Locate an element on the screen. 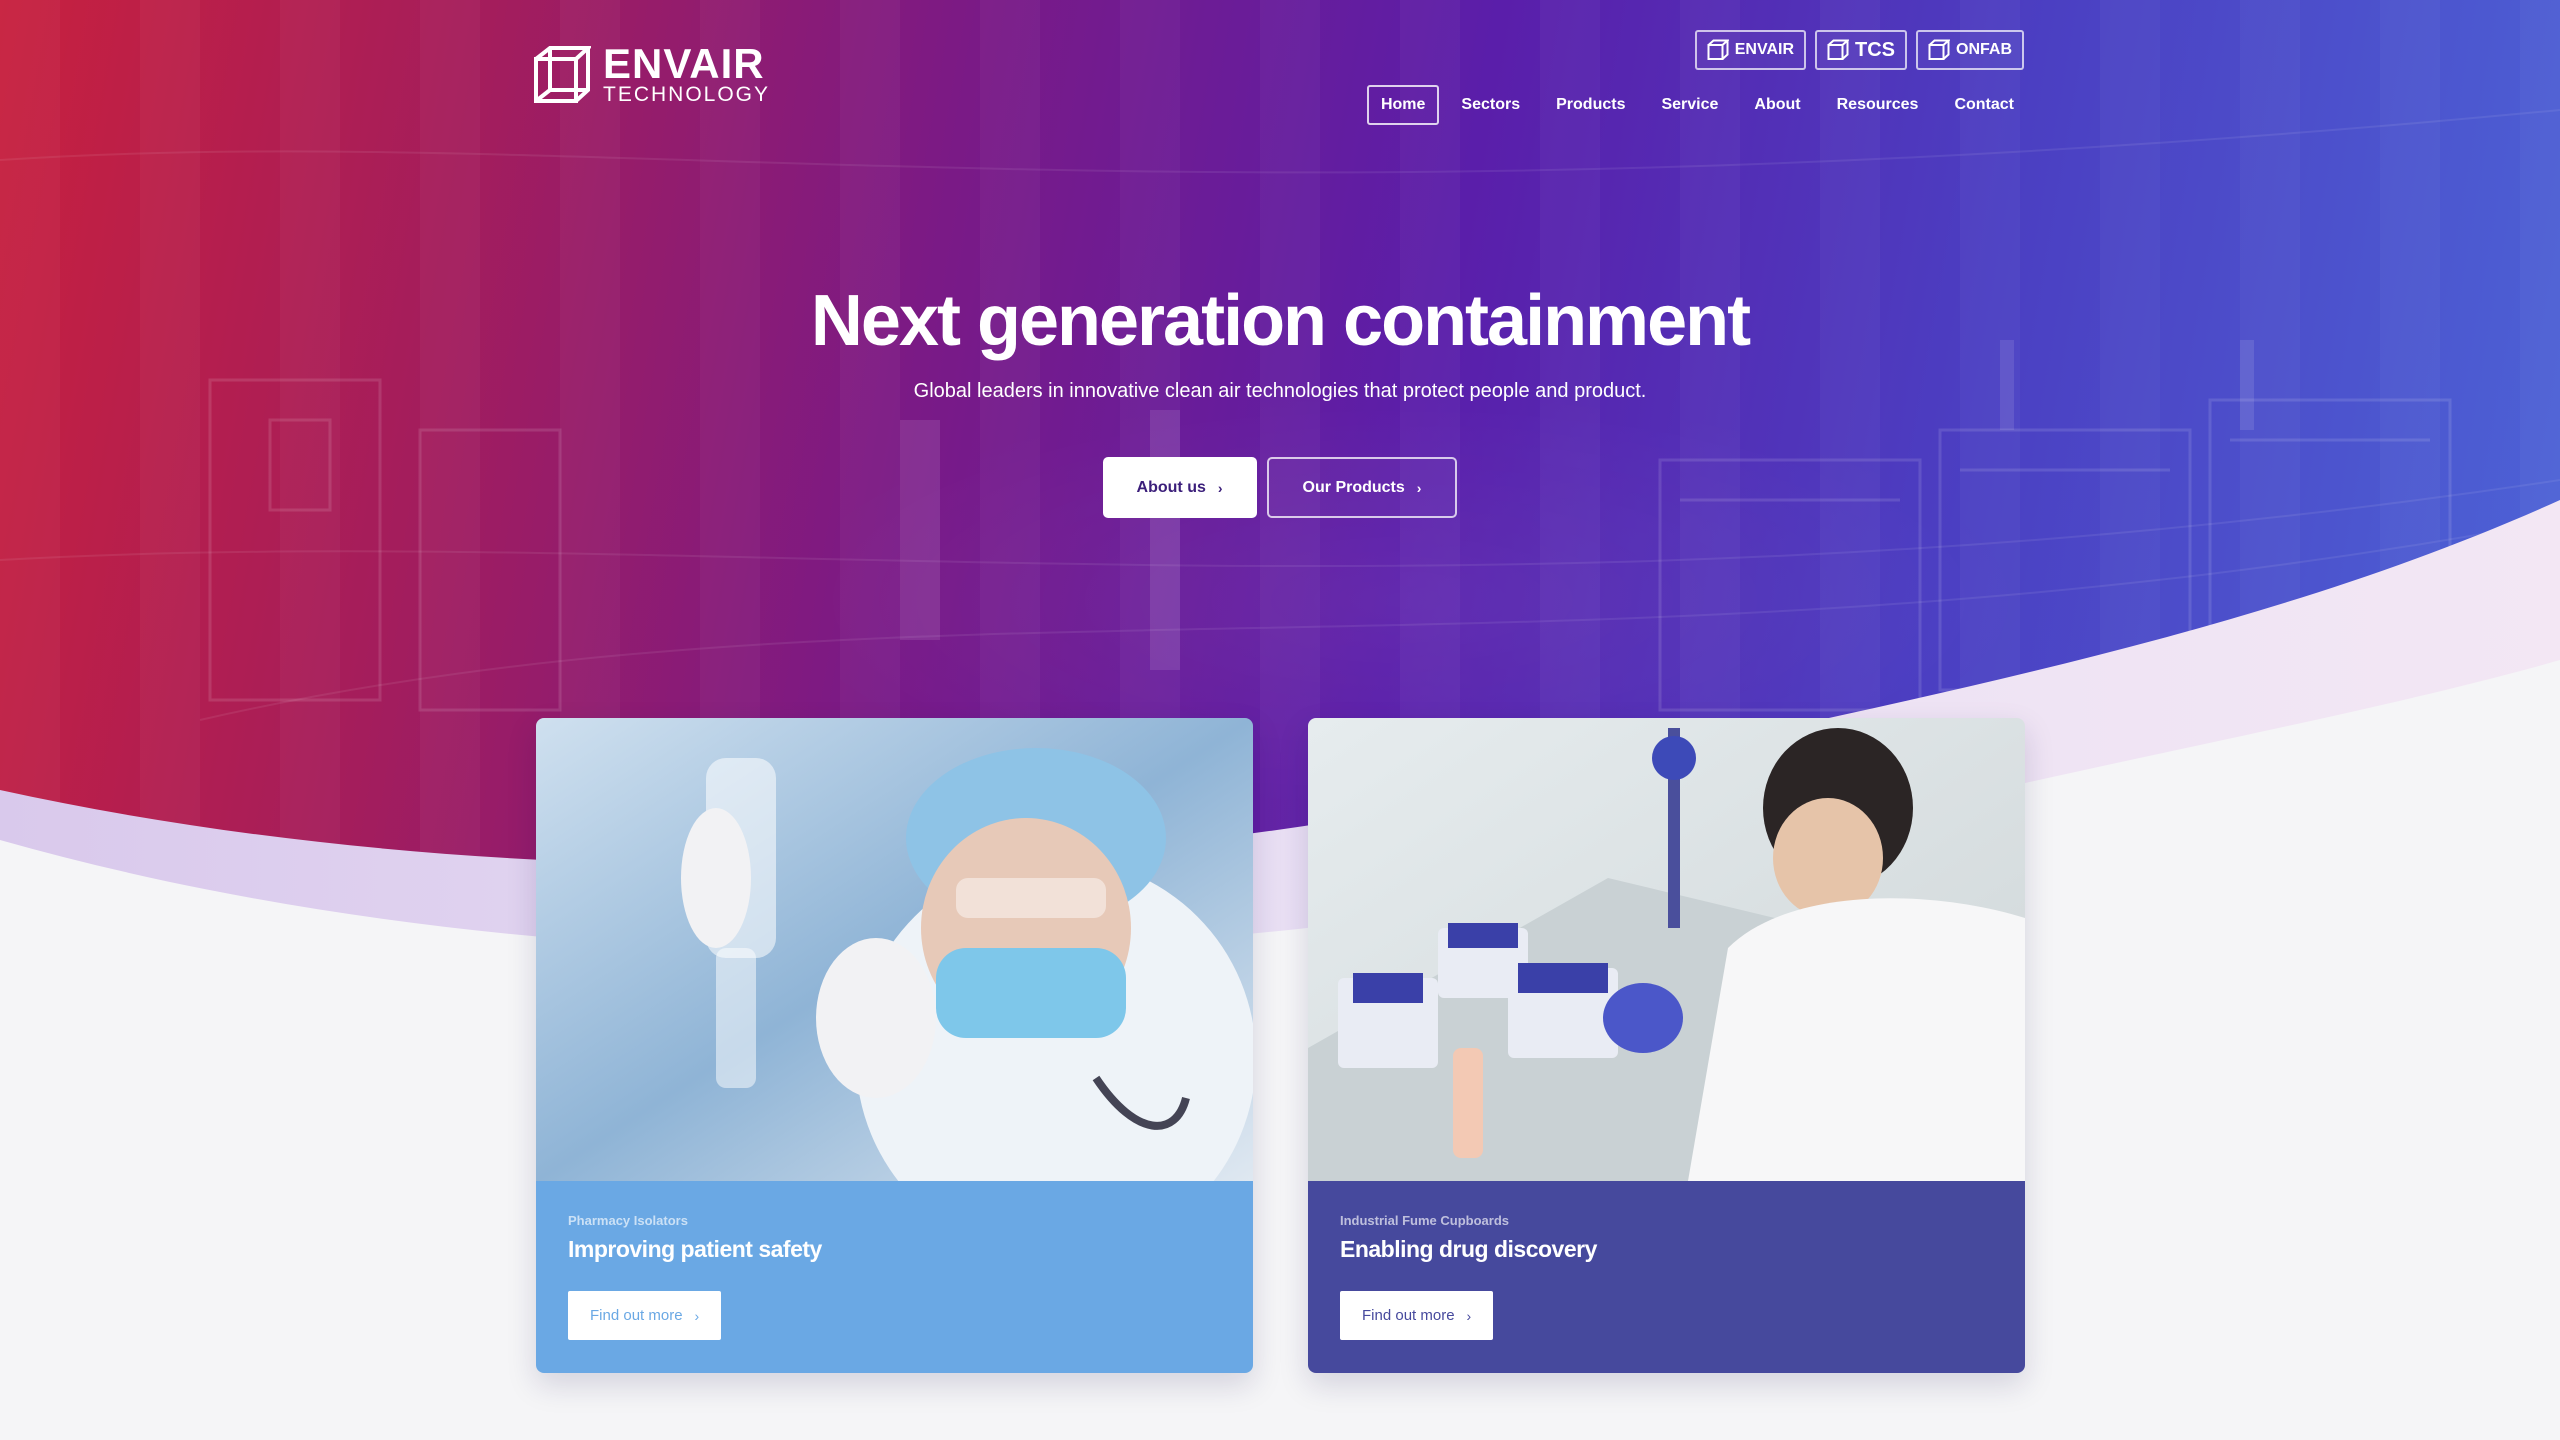 This screenshot has width=2560, height=1440. nav-item-about: About is located at coordinates (1777, 105).